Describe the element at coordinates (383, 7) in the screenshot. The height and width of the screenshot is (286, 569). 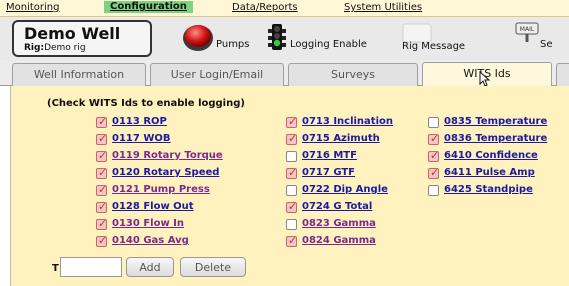
I see `menu-system-utilities: System Utilities` at that location.